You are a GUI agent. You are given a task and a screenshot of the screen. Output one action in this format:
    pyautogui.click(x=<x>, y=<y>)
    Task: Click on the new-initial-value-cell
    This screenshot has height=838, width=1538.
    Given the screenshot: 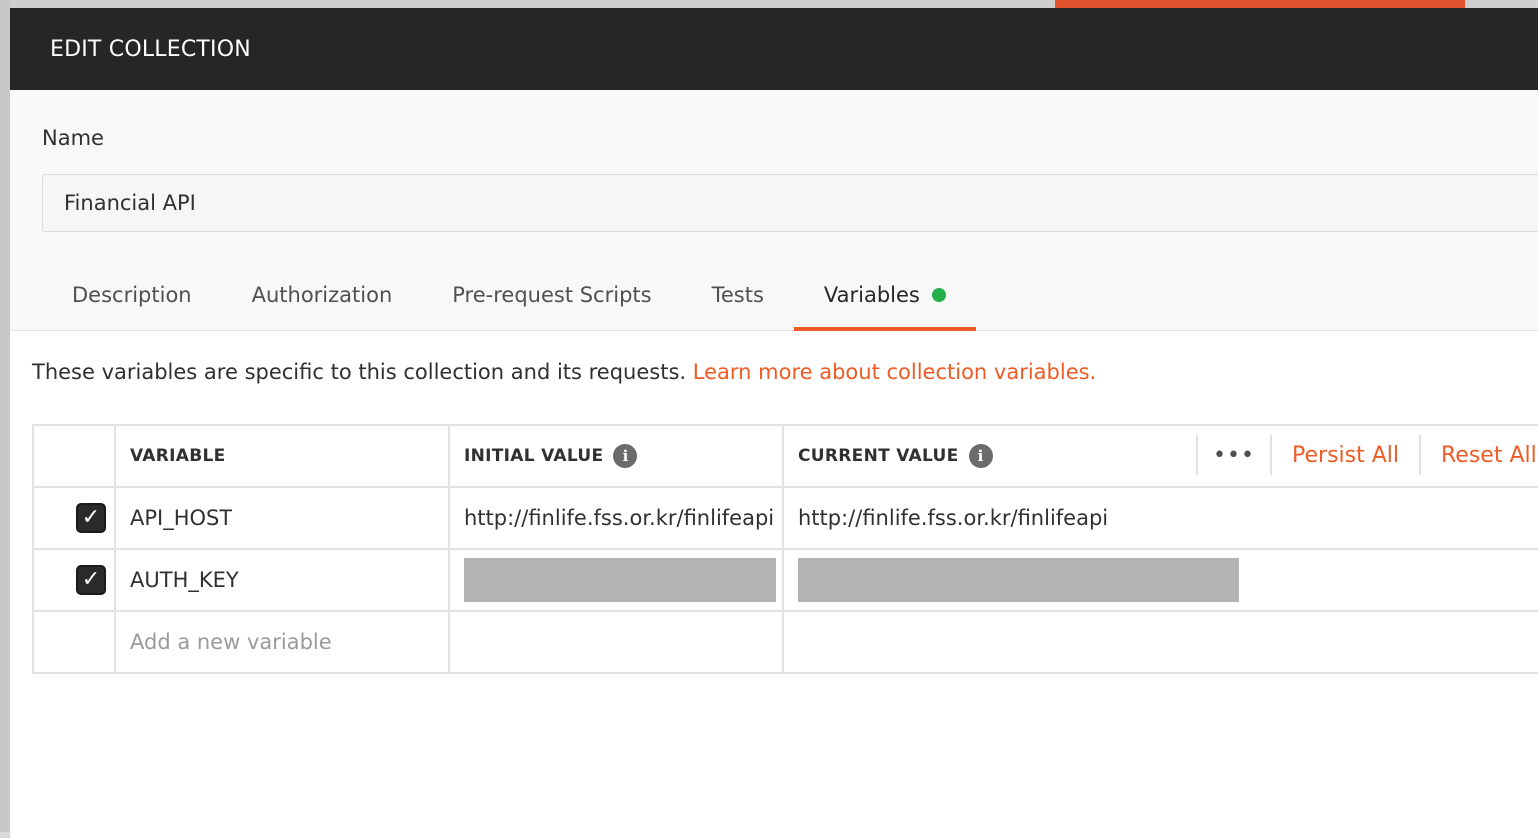 What is the action you would take?
    pyautogui.click(x=617, y=642)
    